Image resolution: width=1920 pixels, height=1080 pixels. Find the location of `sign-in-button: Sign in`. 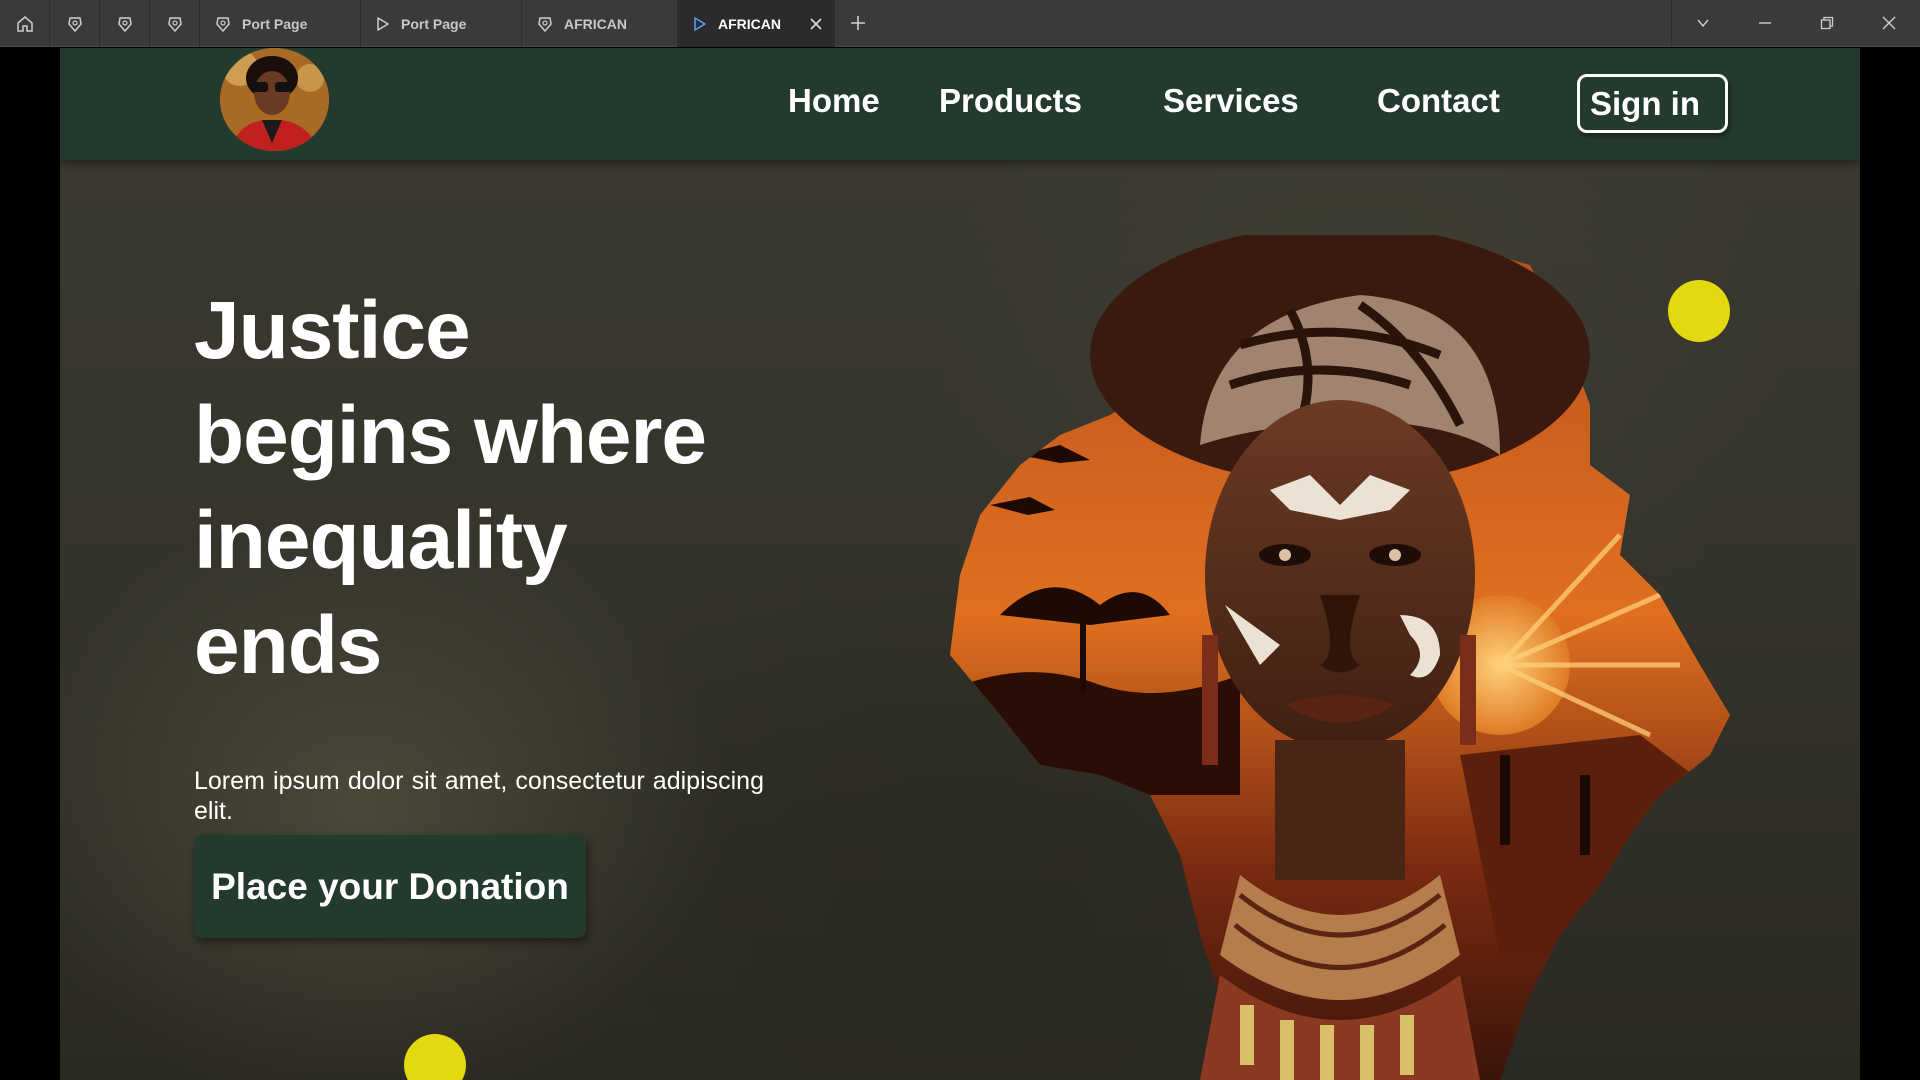

sign-in-button: Sign in is located at coordinates (1652, 103).